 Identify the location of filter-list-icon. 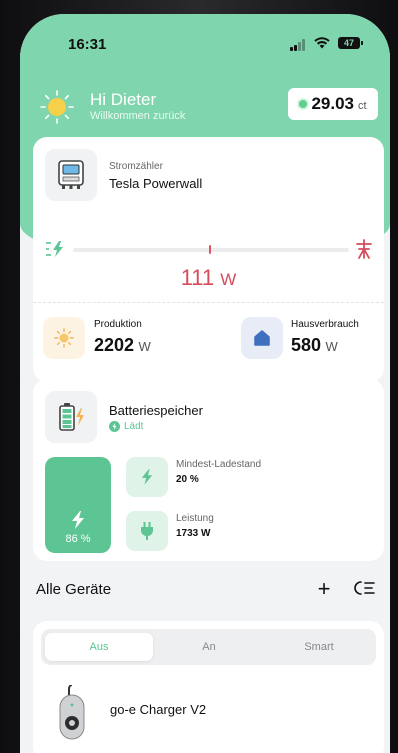
(365, 588).